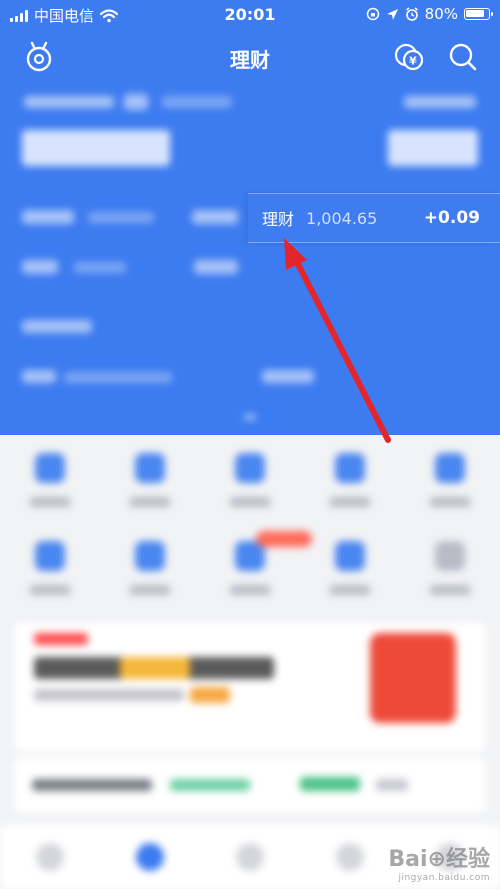 The image size is (500, 889). What do you see at coordinates (150, 857) in the screenshot?
I see `tab-icon-active` at bounding box center [150, 857].